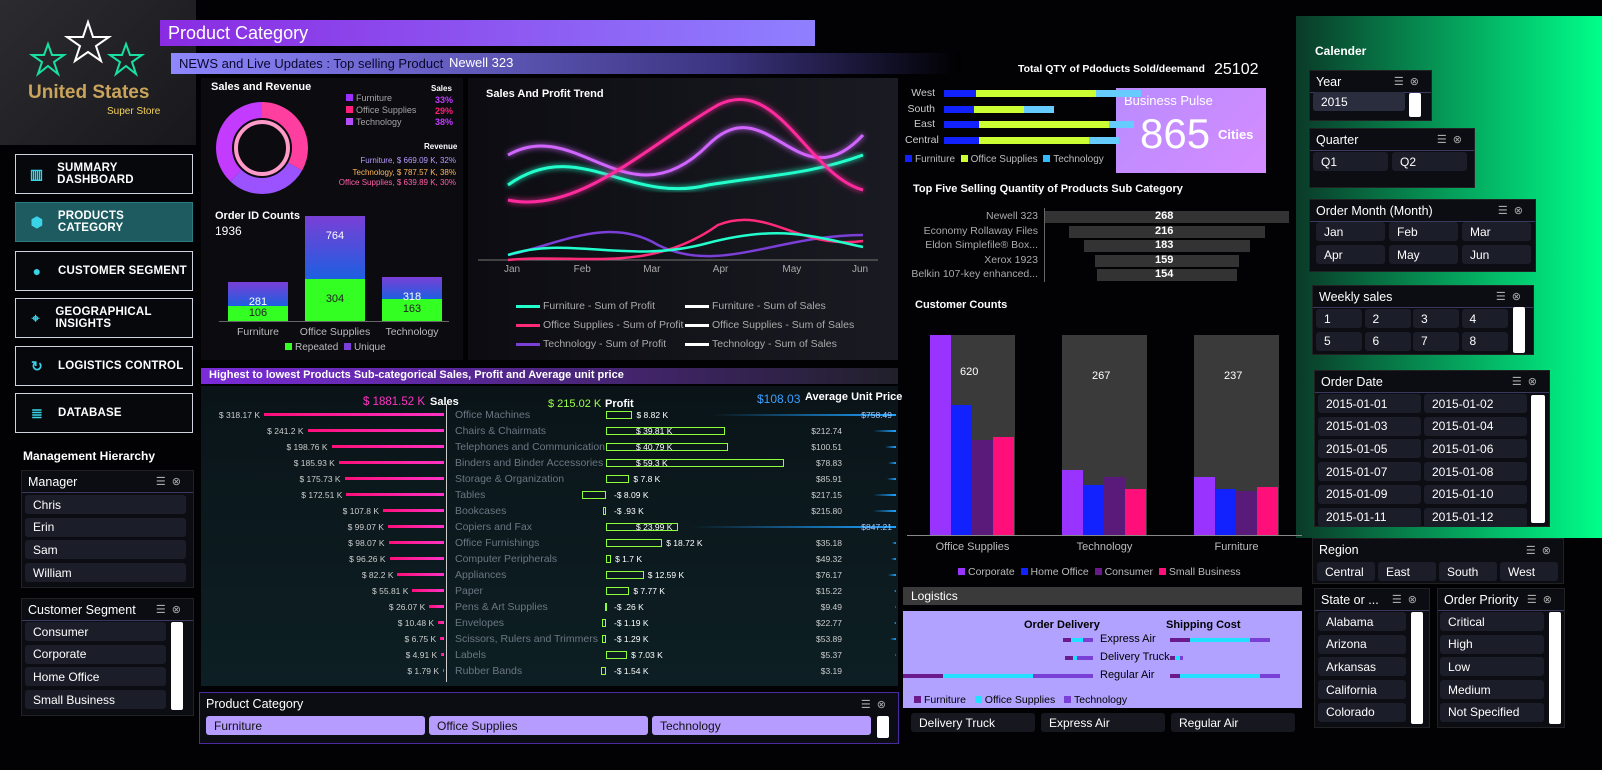  What do you see at coordinates (999, 109) in the screenshot?
I see `region-bar-office` at bounding box center [999, 109].